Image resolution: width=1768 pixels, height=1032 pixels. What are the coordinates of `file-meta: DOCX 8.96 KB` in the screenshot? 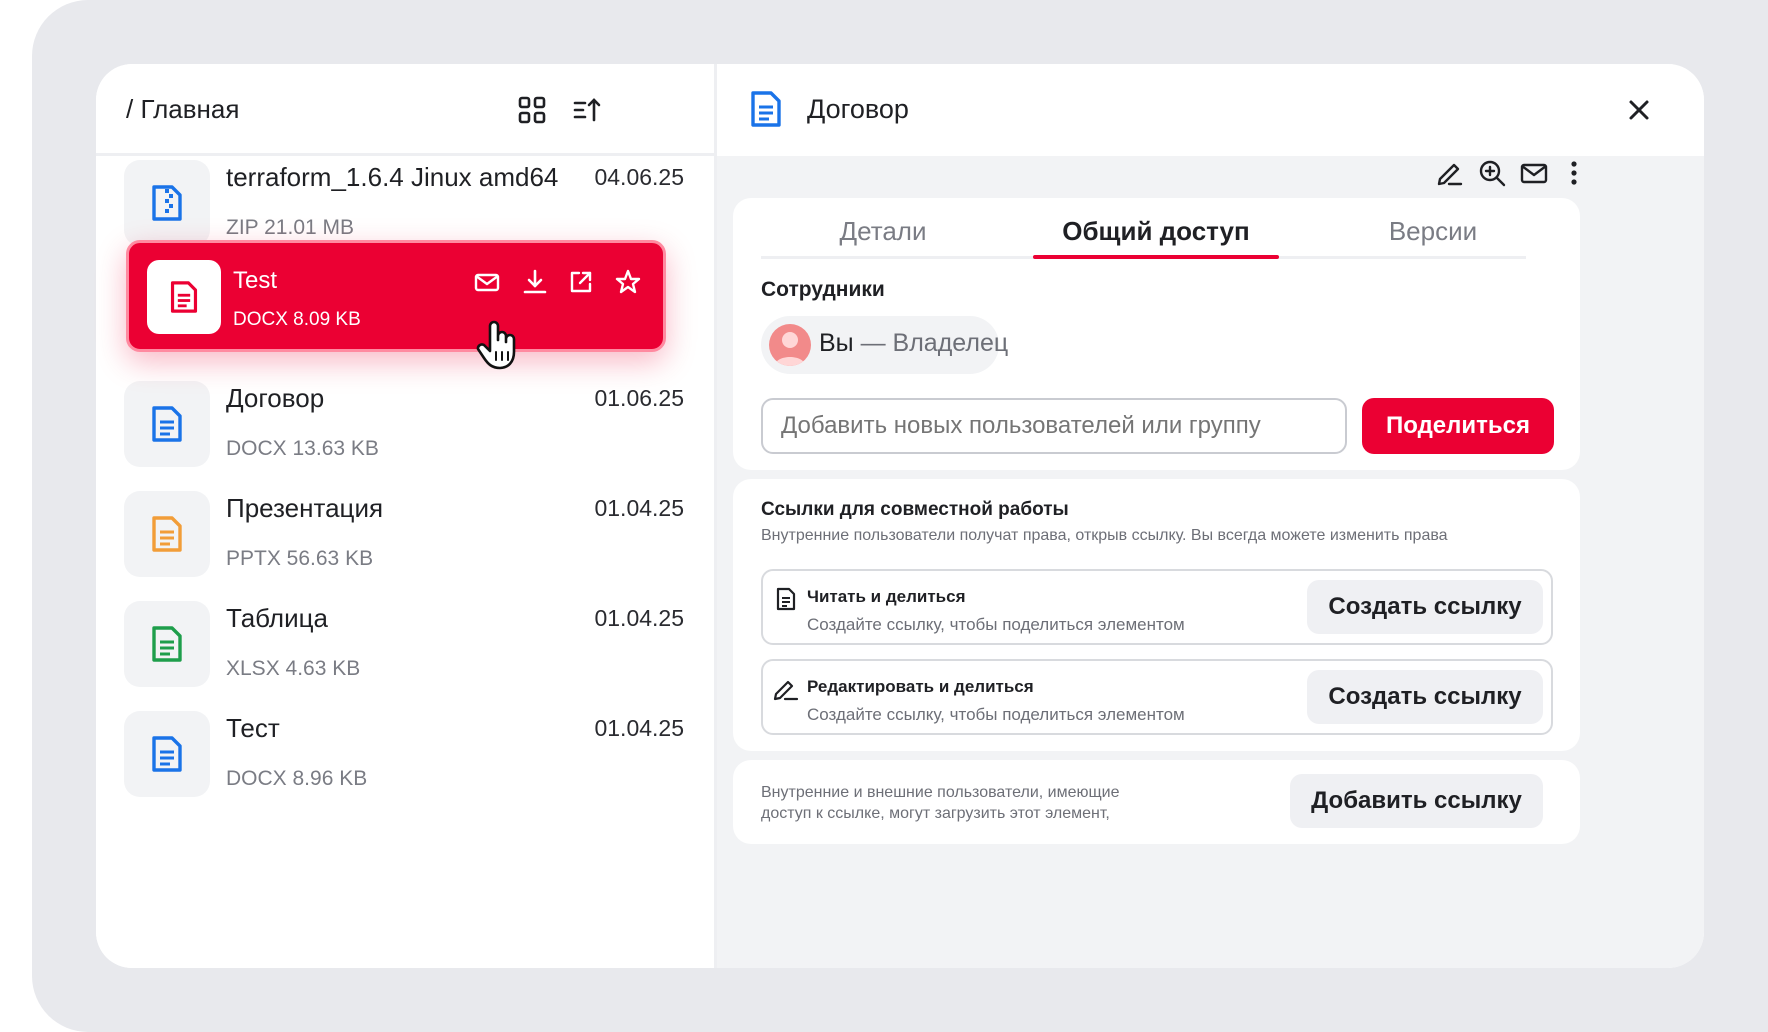 It's located at (297, 778).